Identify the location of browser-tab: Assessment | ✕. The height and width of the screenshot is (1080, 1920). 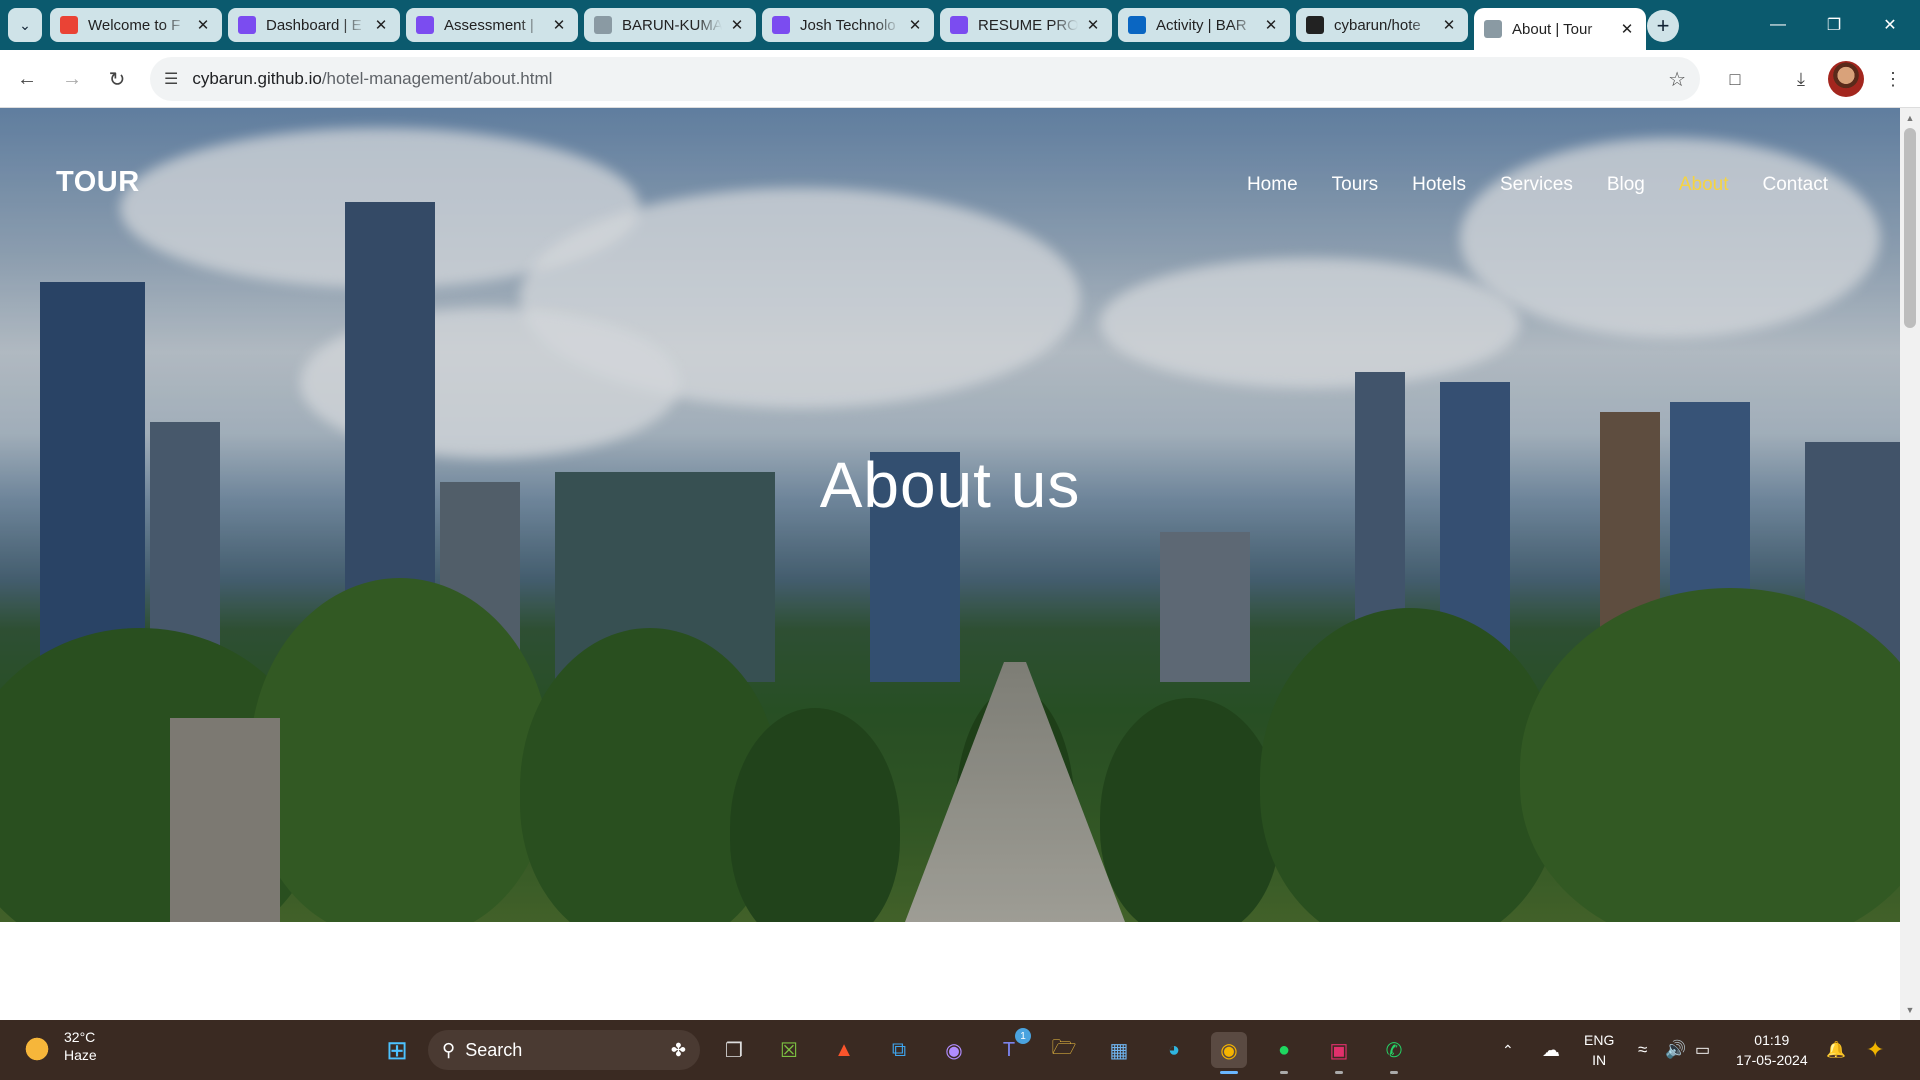
(492, 25).